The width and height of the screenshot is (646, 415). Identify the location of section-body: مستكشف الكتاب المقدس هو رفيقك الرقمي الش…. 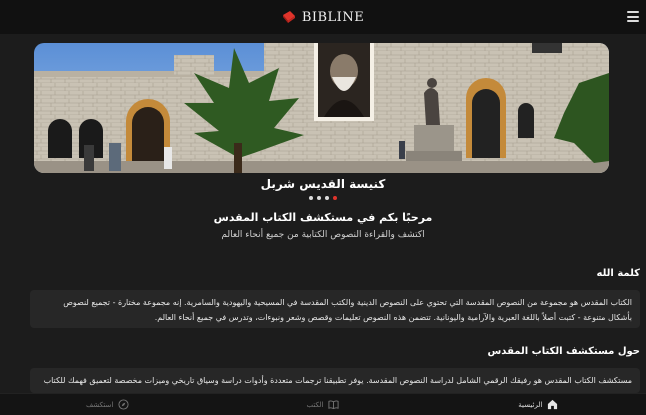
(337, 380).